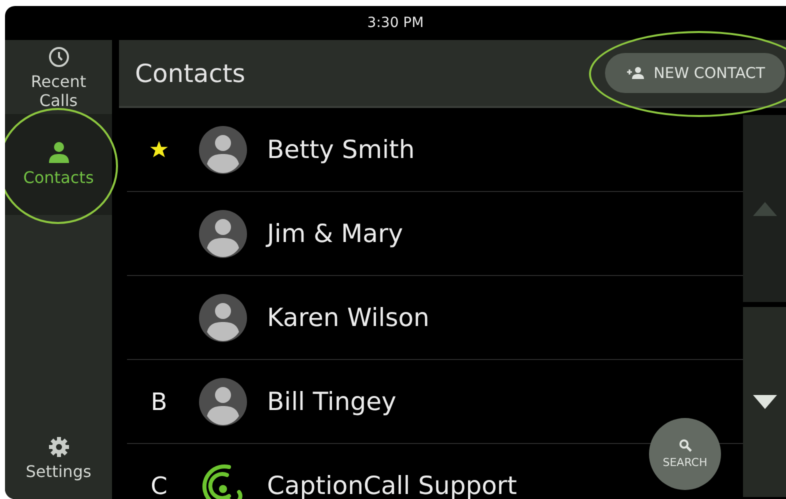  What do you see at coordinates (694, 73) in the screenshot?
I see `new-contact-button: NEW CONTACT` at bounding box center [694, 73].